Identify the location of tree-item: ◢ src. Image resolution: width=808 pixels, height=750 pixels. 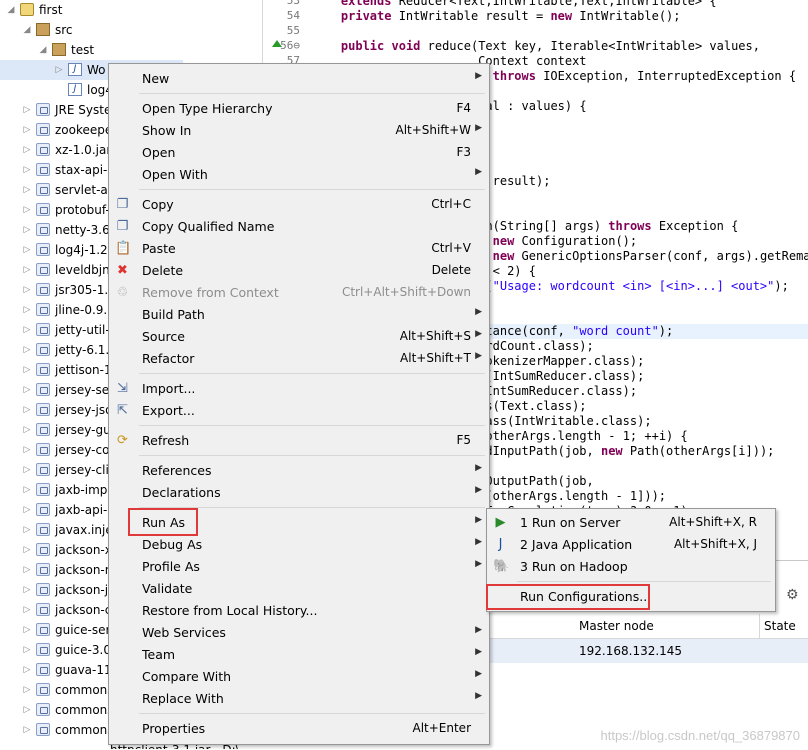
(131, 30).